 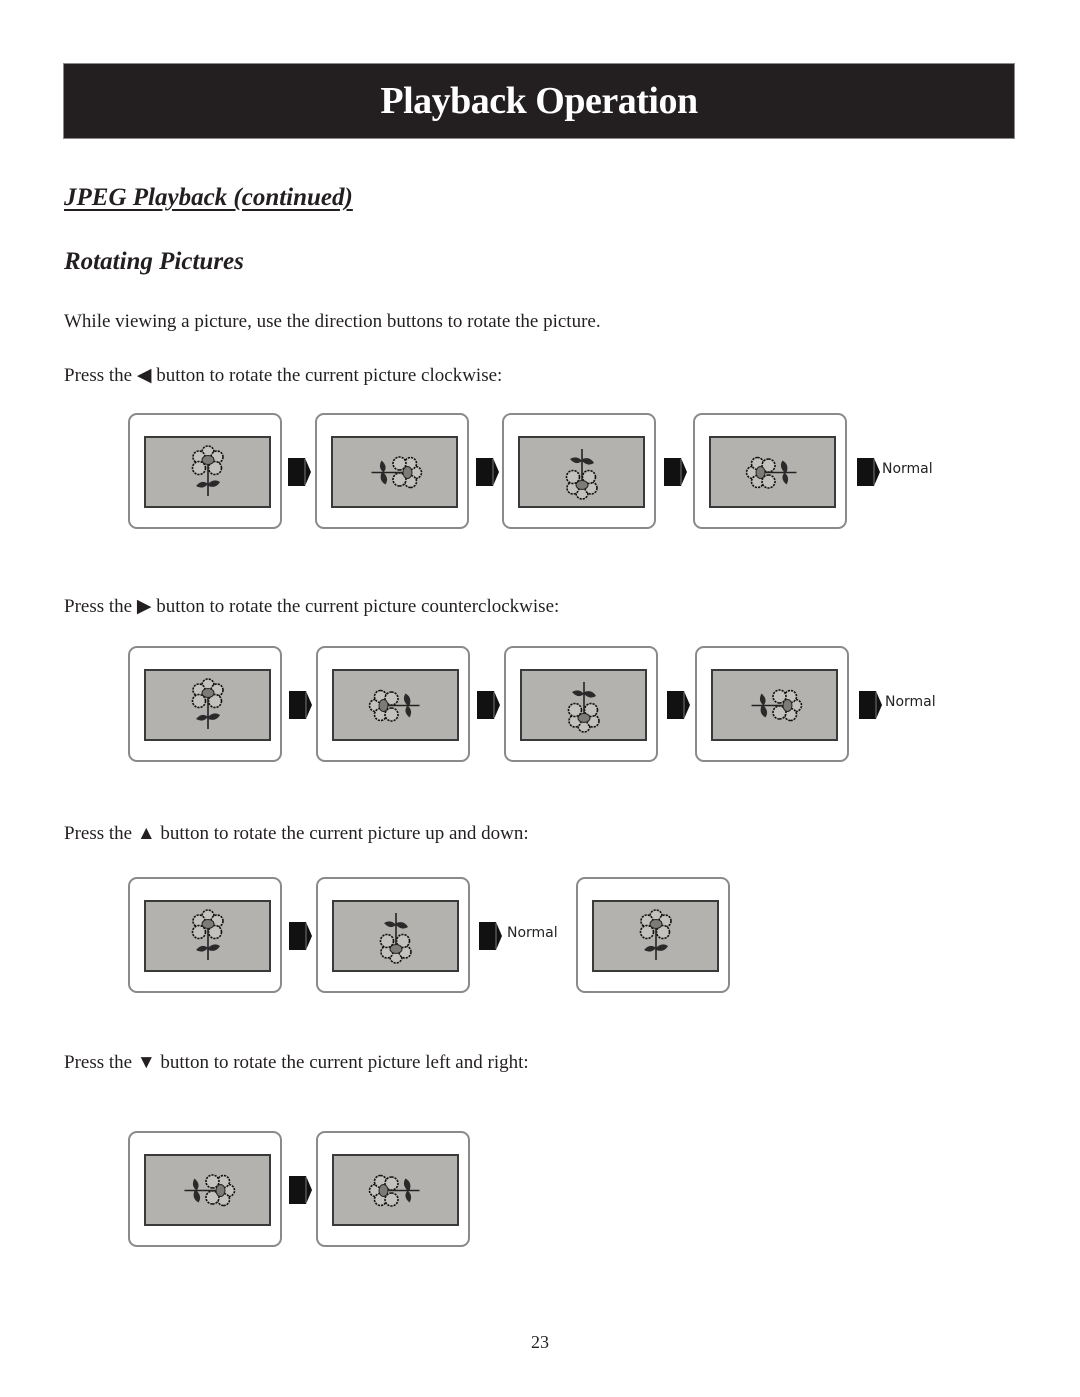 What do you see at coordinates (146, 1062) in the screenshot?
I see `down-triangle-icon: ▼` at bounding box center [146, 1062].